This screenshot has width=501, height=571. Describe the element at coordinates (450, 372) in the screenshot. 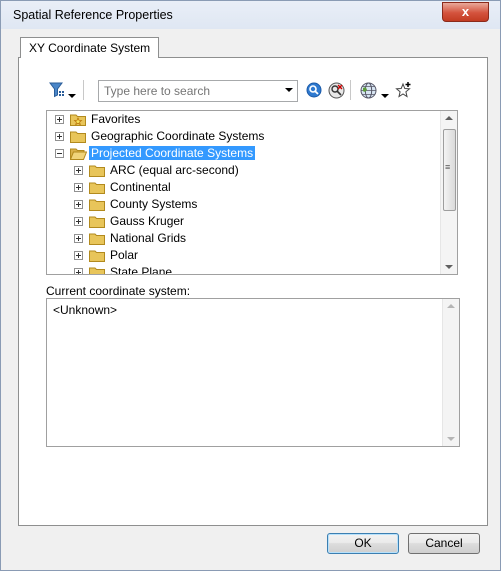

I see `details-scrollbar` at that location.